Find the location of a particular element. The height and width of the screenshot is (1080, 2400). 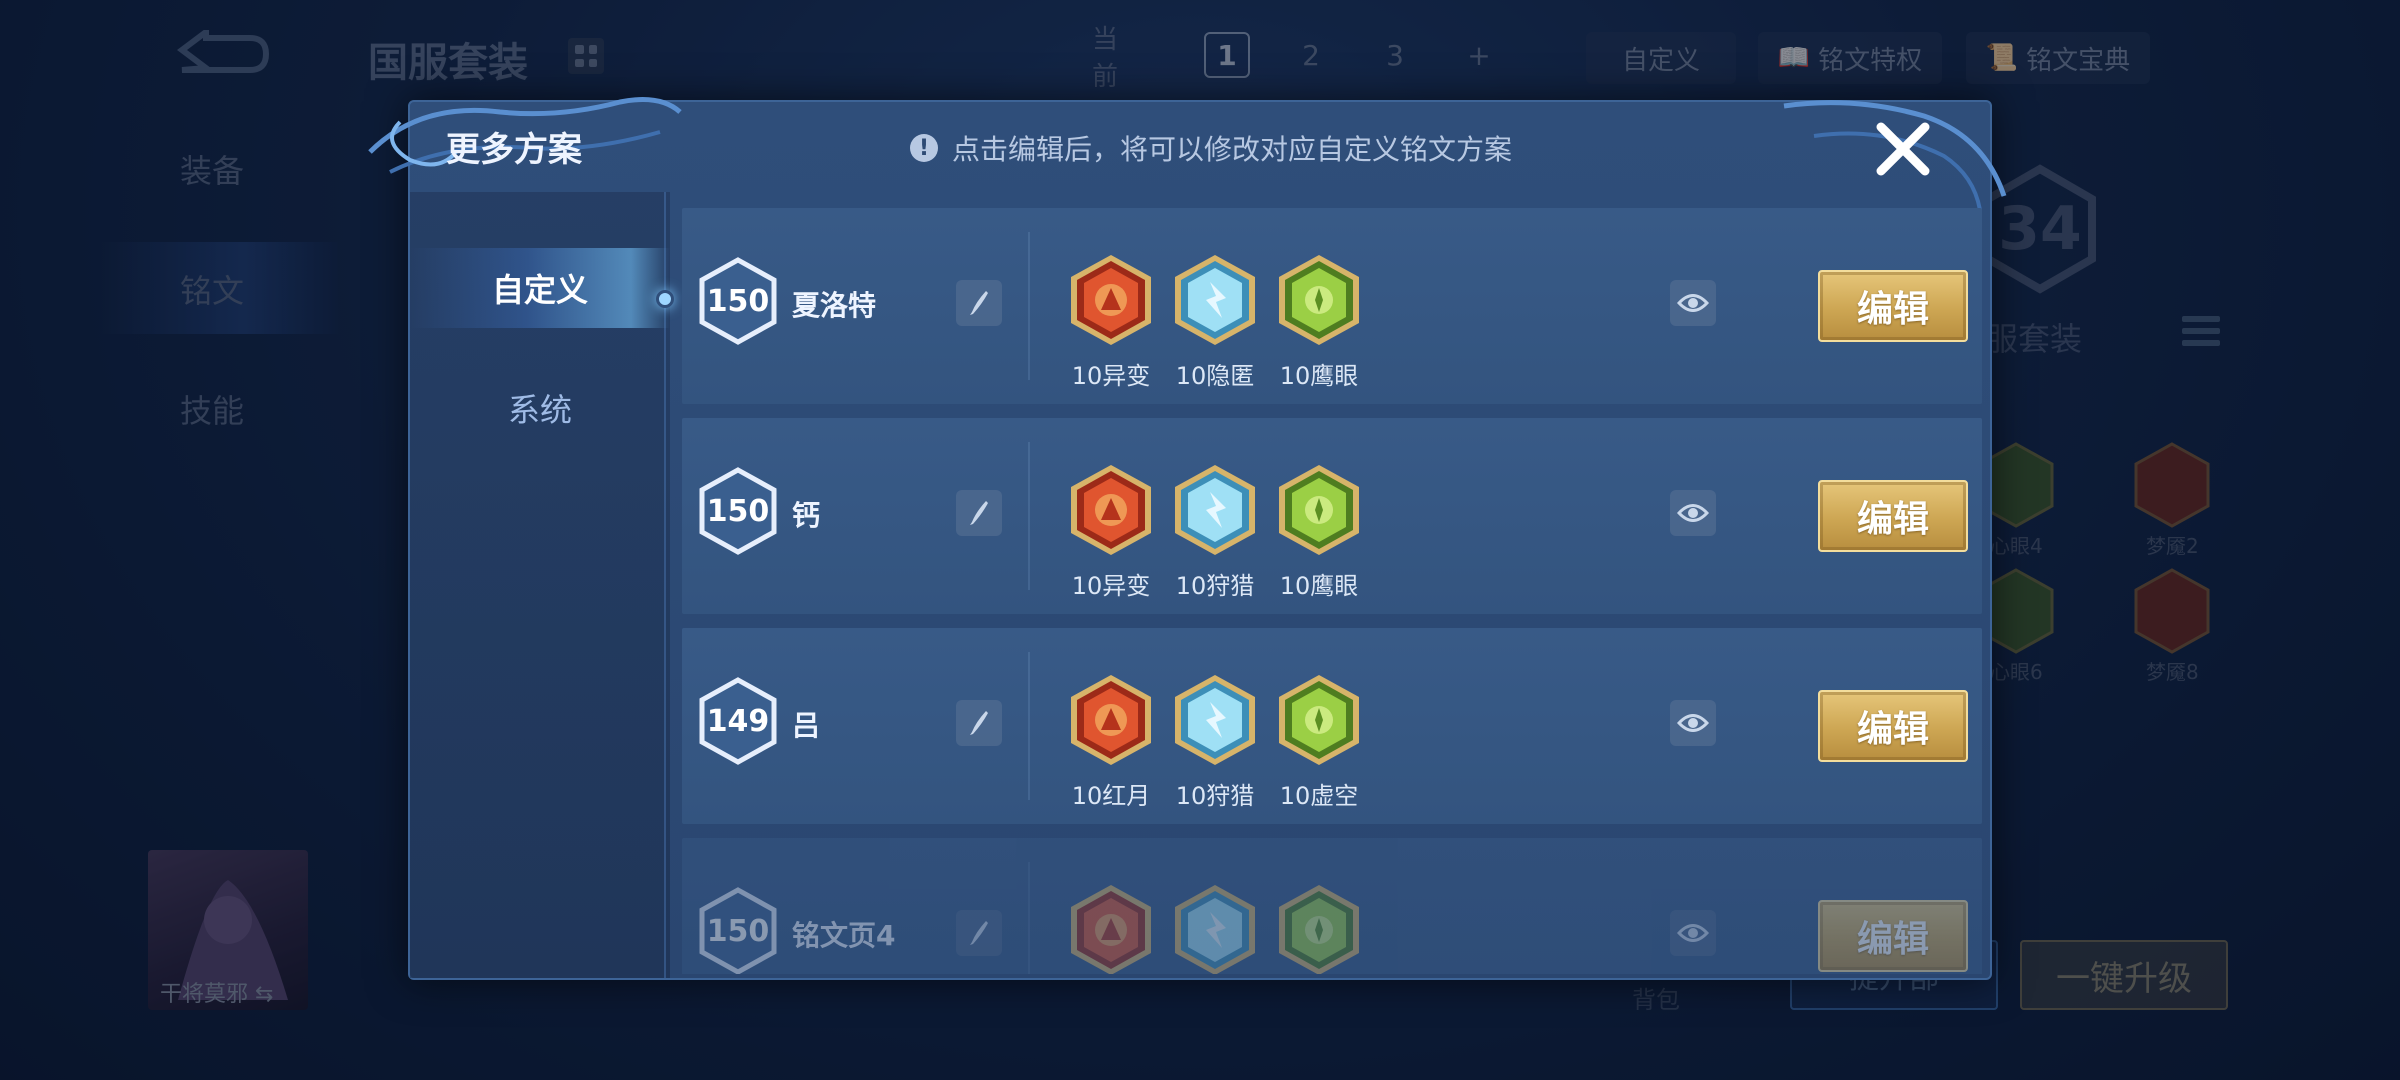

rune-count-label: 10隐匿 is located at coordinates (1215, 376).